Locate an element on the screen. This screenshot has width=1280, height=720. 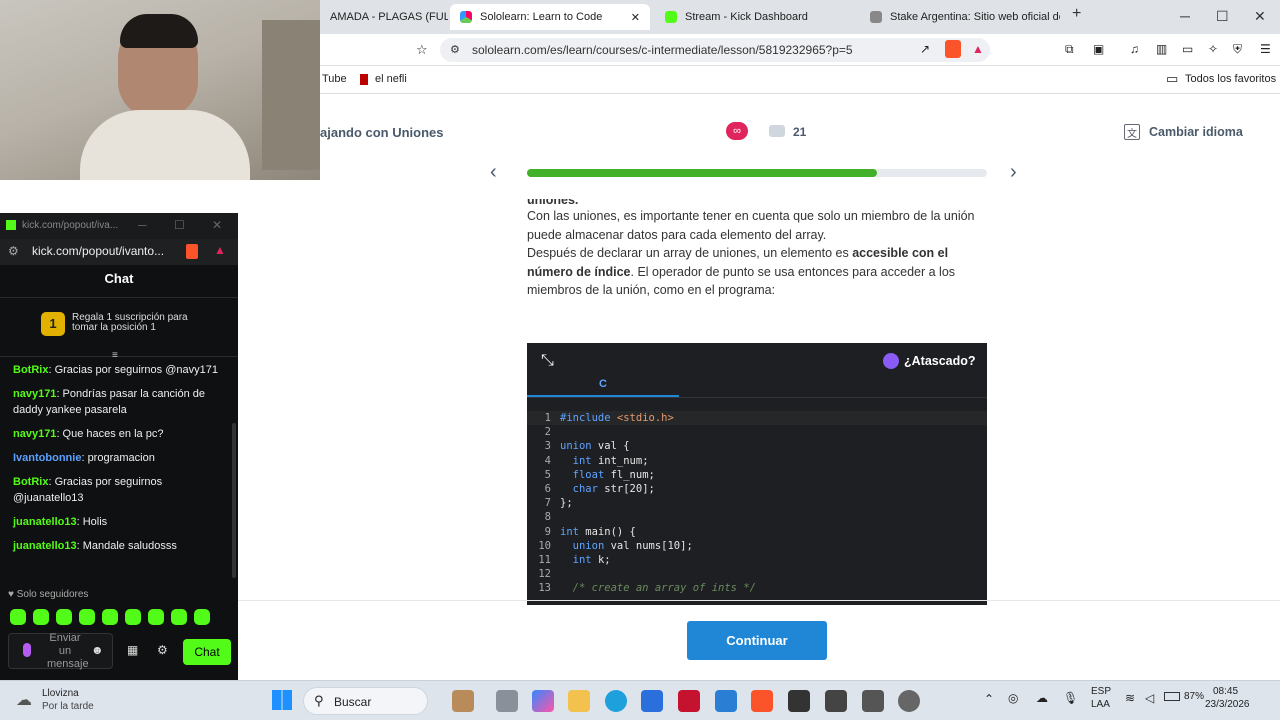
chat-username: Ivantobonnie is located at coordinates (47, 458).